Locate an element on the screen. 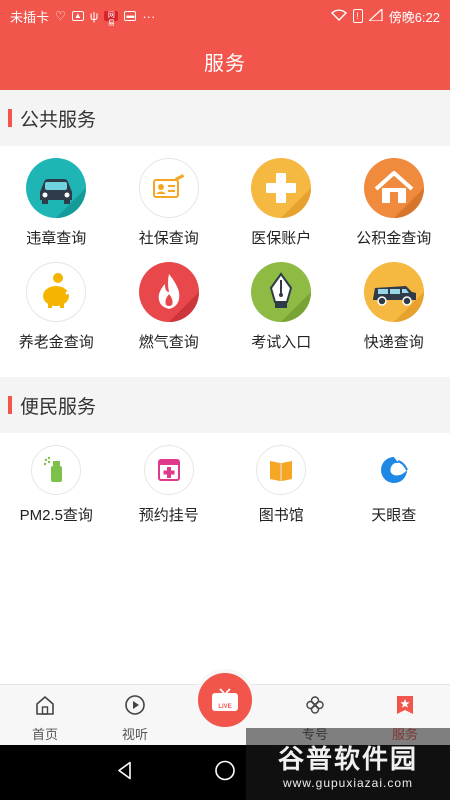 This screenshot has width=450, height=800. service-item-medical-insurance: 医保账户 is located at coordinates (281, 198).